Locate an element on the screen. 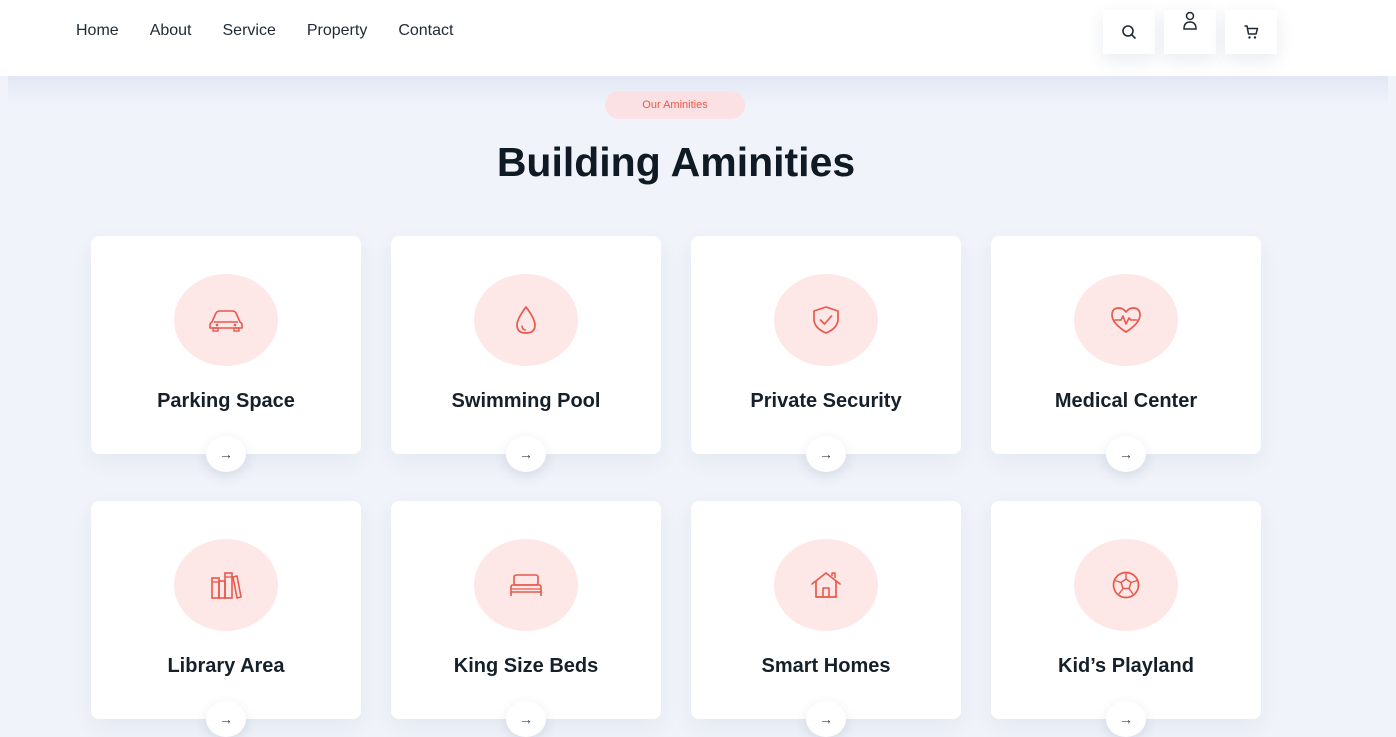 This screenshot has height=737, width=1396. soccer-ball-icon is located at coordinates (1126, 585).